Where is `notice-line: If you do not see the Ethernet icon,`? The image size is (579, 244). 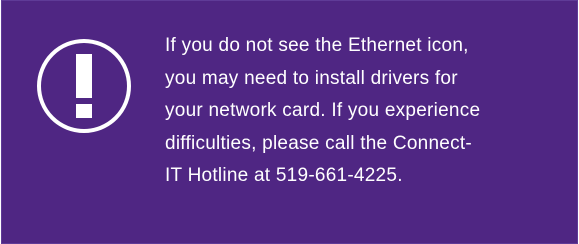
notice-line: If you do not see the Ethernet icon, is located at coordinates (317, 45).